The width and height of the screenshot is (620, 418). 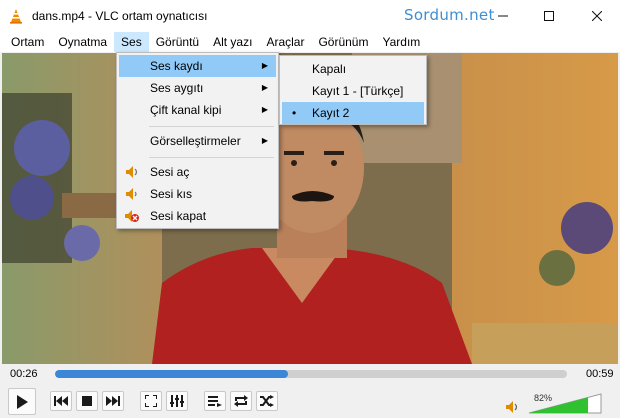 What do you see at coordinates (197, 172) in the screenshot?
I see `menu-item-volume-up: Sesi aç` at bounding box center [197, 172].